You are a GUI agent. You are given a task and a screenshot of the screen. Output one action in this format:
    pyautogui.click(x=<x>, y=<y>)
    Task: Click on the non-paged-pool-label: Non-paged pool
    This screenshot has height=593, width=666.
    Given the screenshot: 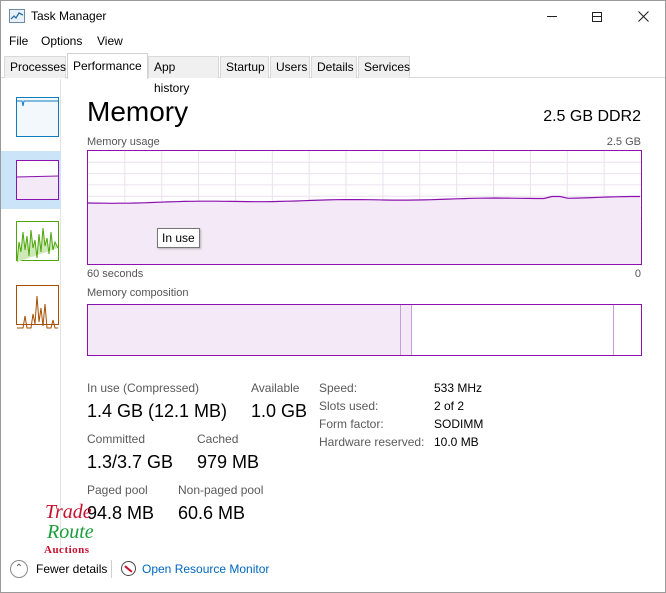 What is the action you would take?
    pyautogui.click(x=221, y=490)
    